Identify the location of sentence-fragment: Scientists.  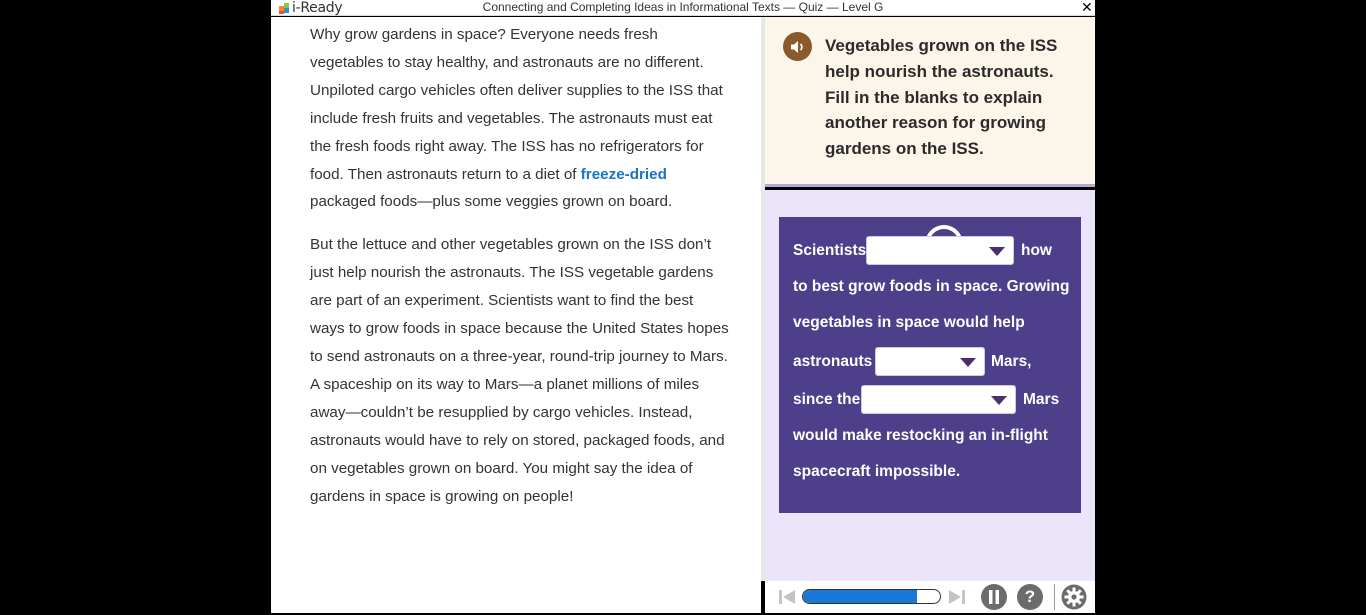
(830, 250).